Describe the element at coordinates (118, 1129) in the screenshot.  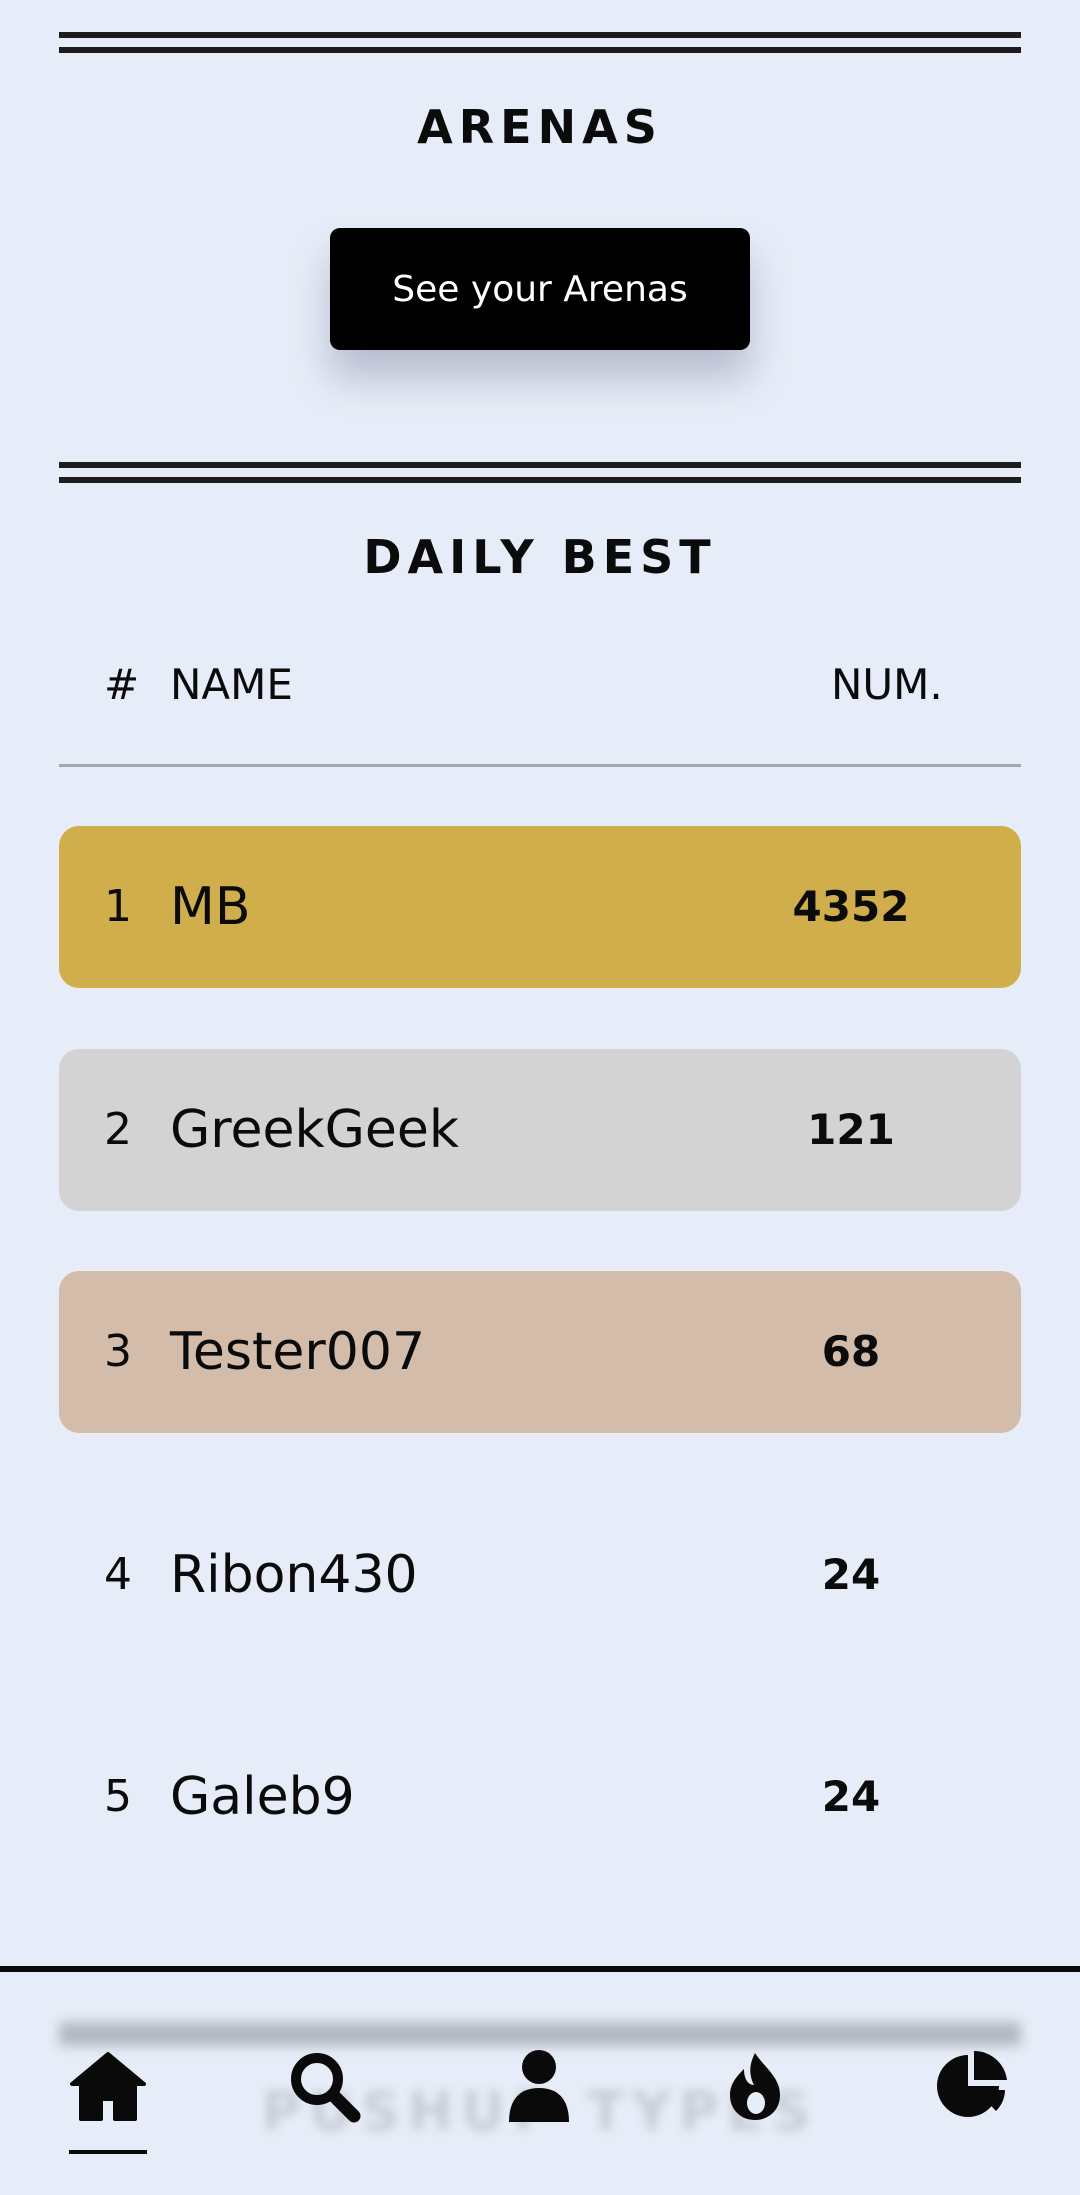
I see `rank-number: 2` at that location.